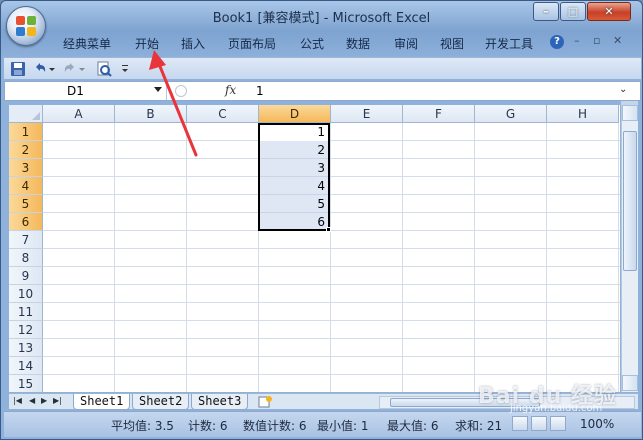 This screenshot has width=643, height=440. I want to click on row-header-3: 3, so click(26, 168).